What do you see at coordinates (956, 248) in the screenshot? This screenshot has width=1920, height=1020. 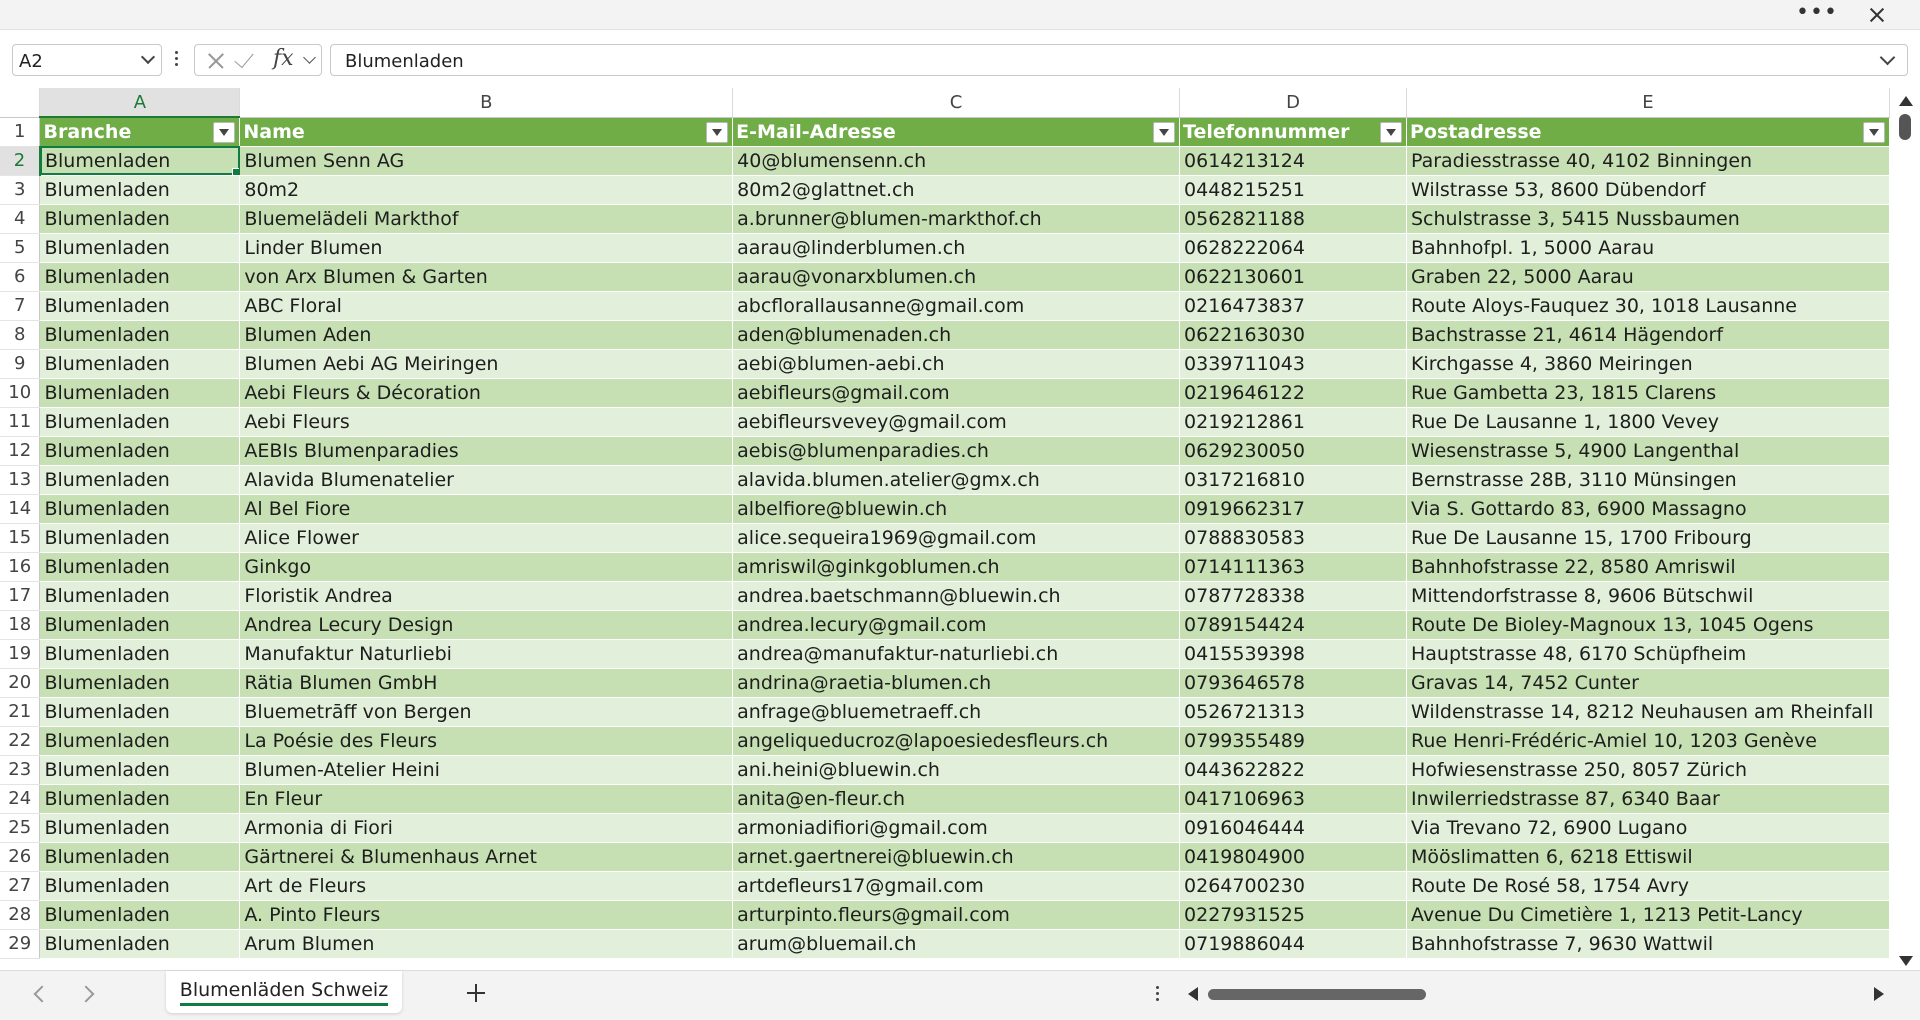 I see `cell-email: aarau@linderblumen.ch` at bounding box center [956, 248].